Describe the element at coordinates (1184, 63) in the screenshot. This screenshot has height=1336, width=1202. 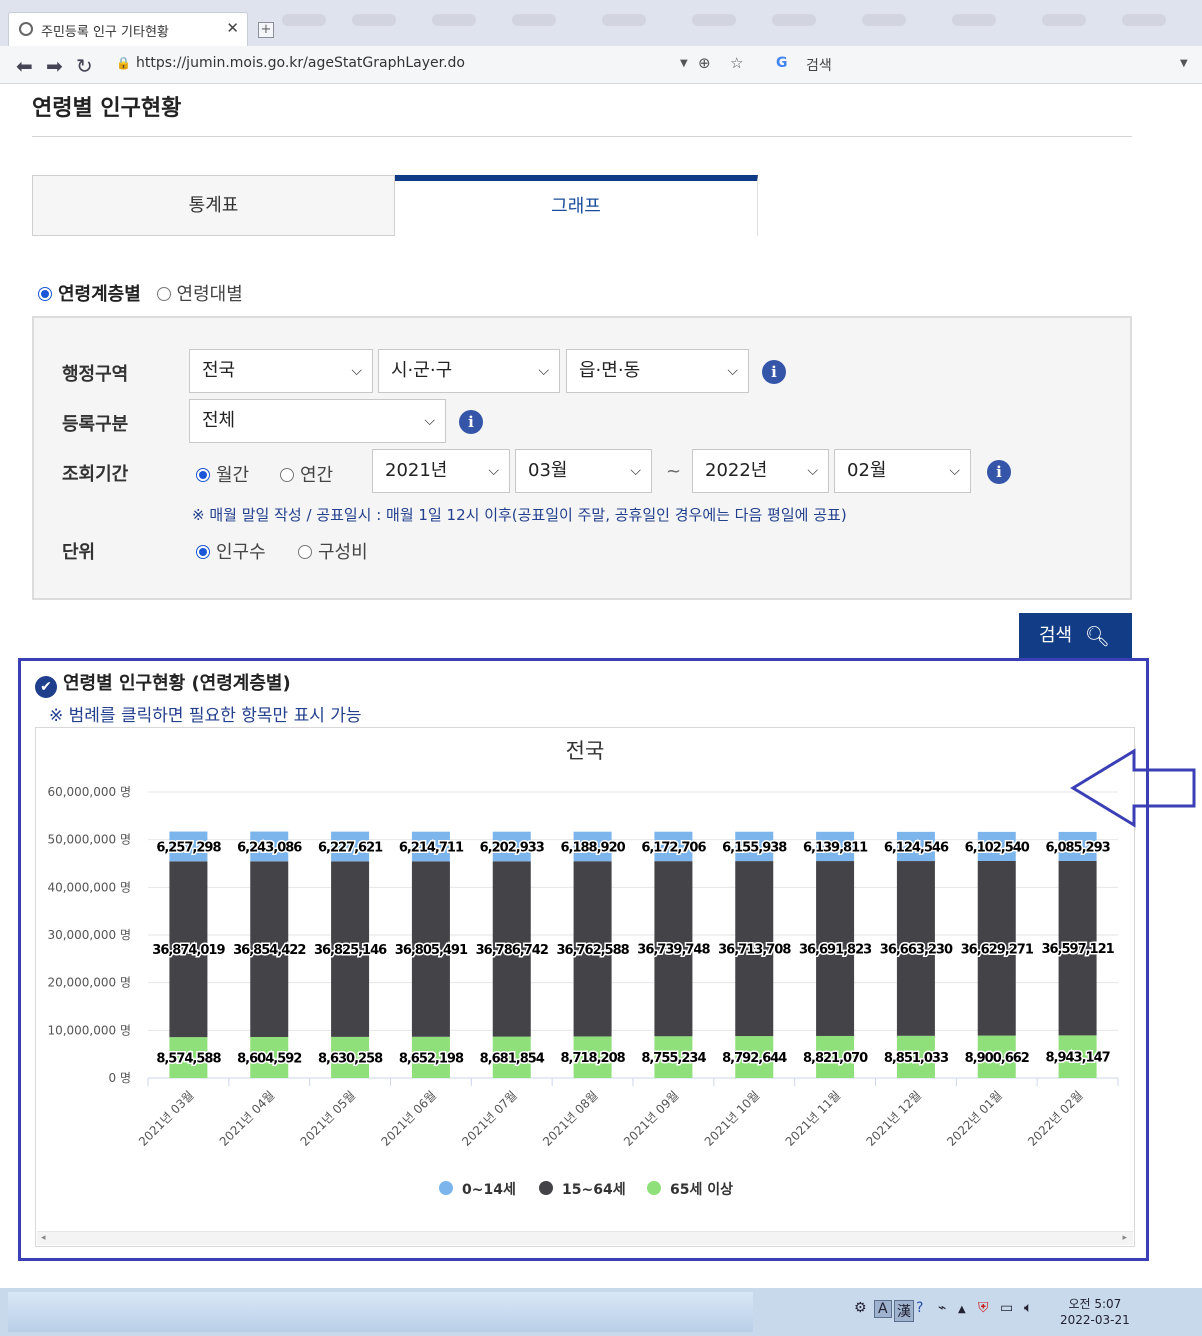
I see `search-dropdown-icon: ▼` at that location.